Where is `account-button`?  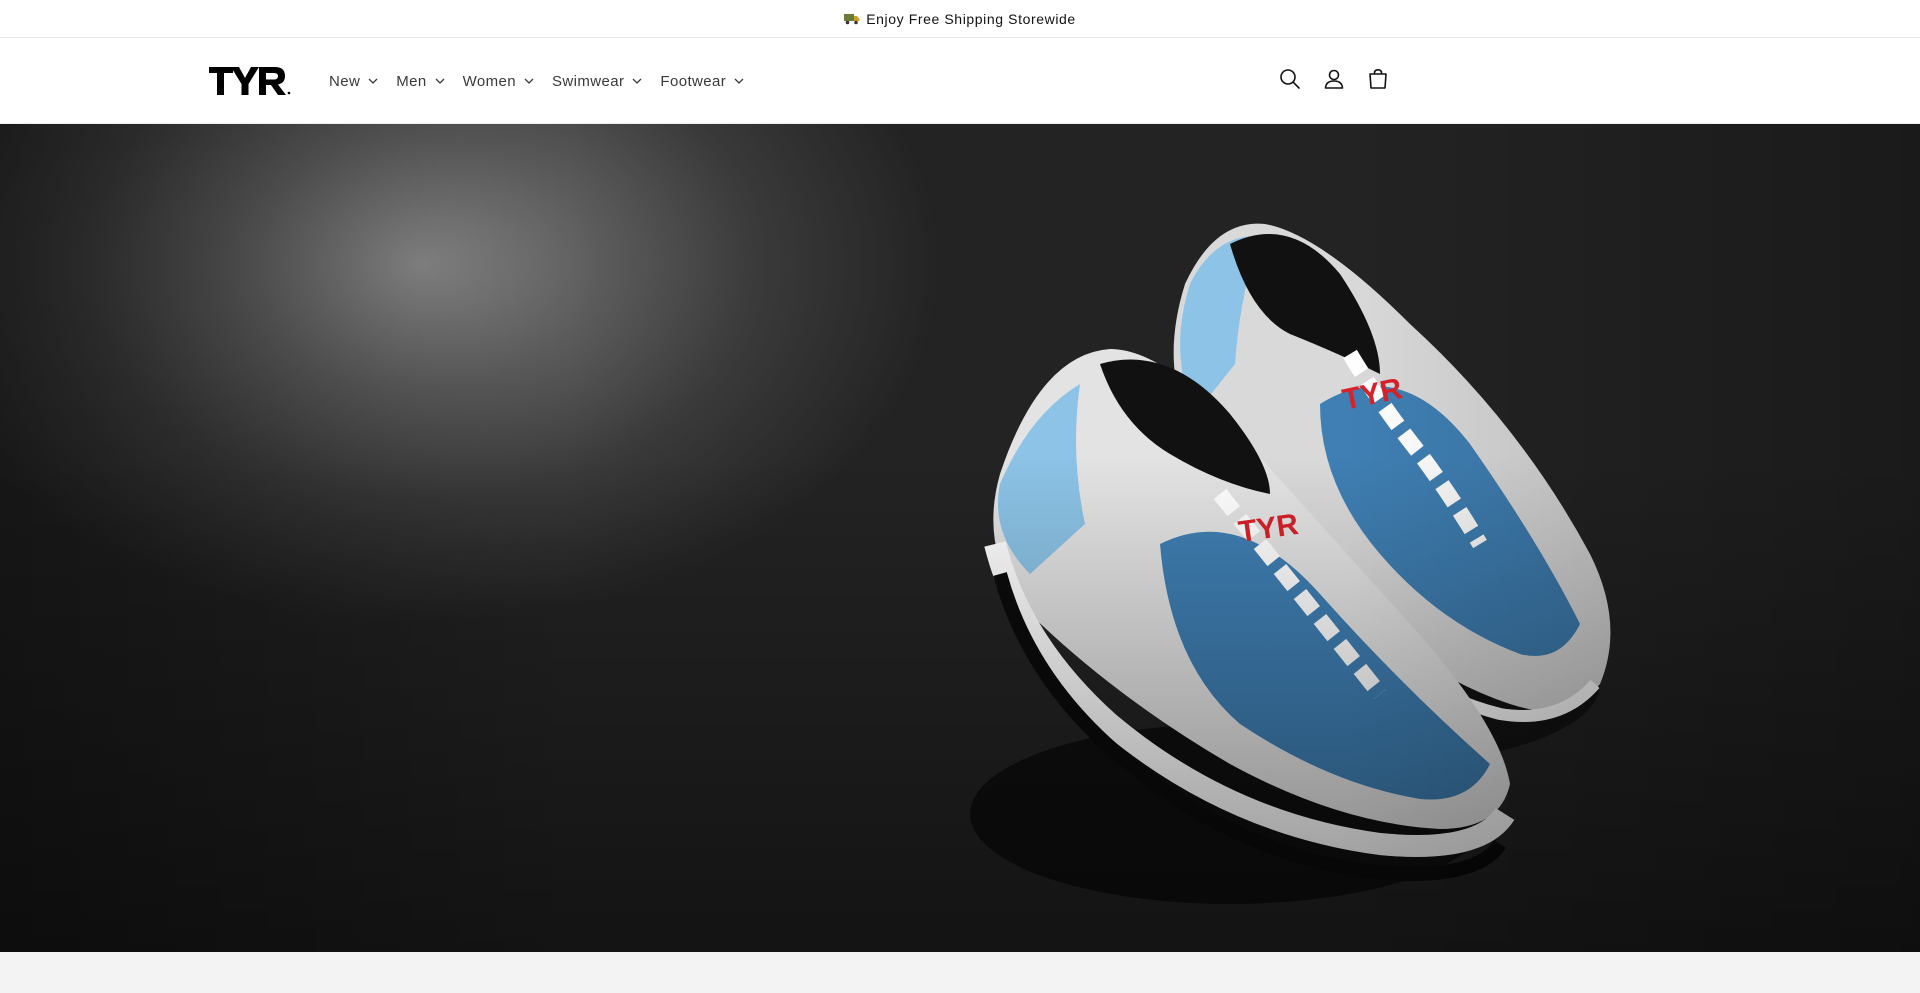
account-button is located at coordinates (1334, 81).